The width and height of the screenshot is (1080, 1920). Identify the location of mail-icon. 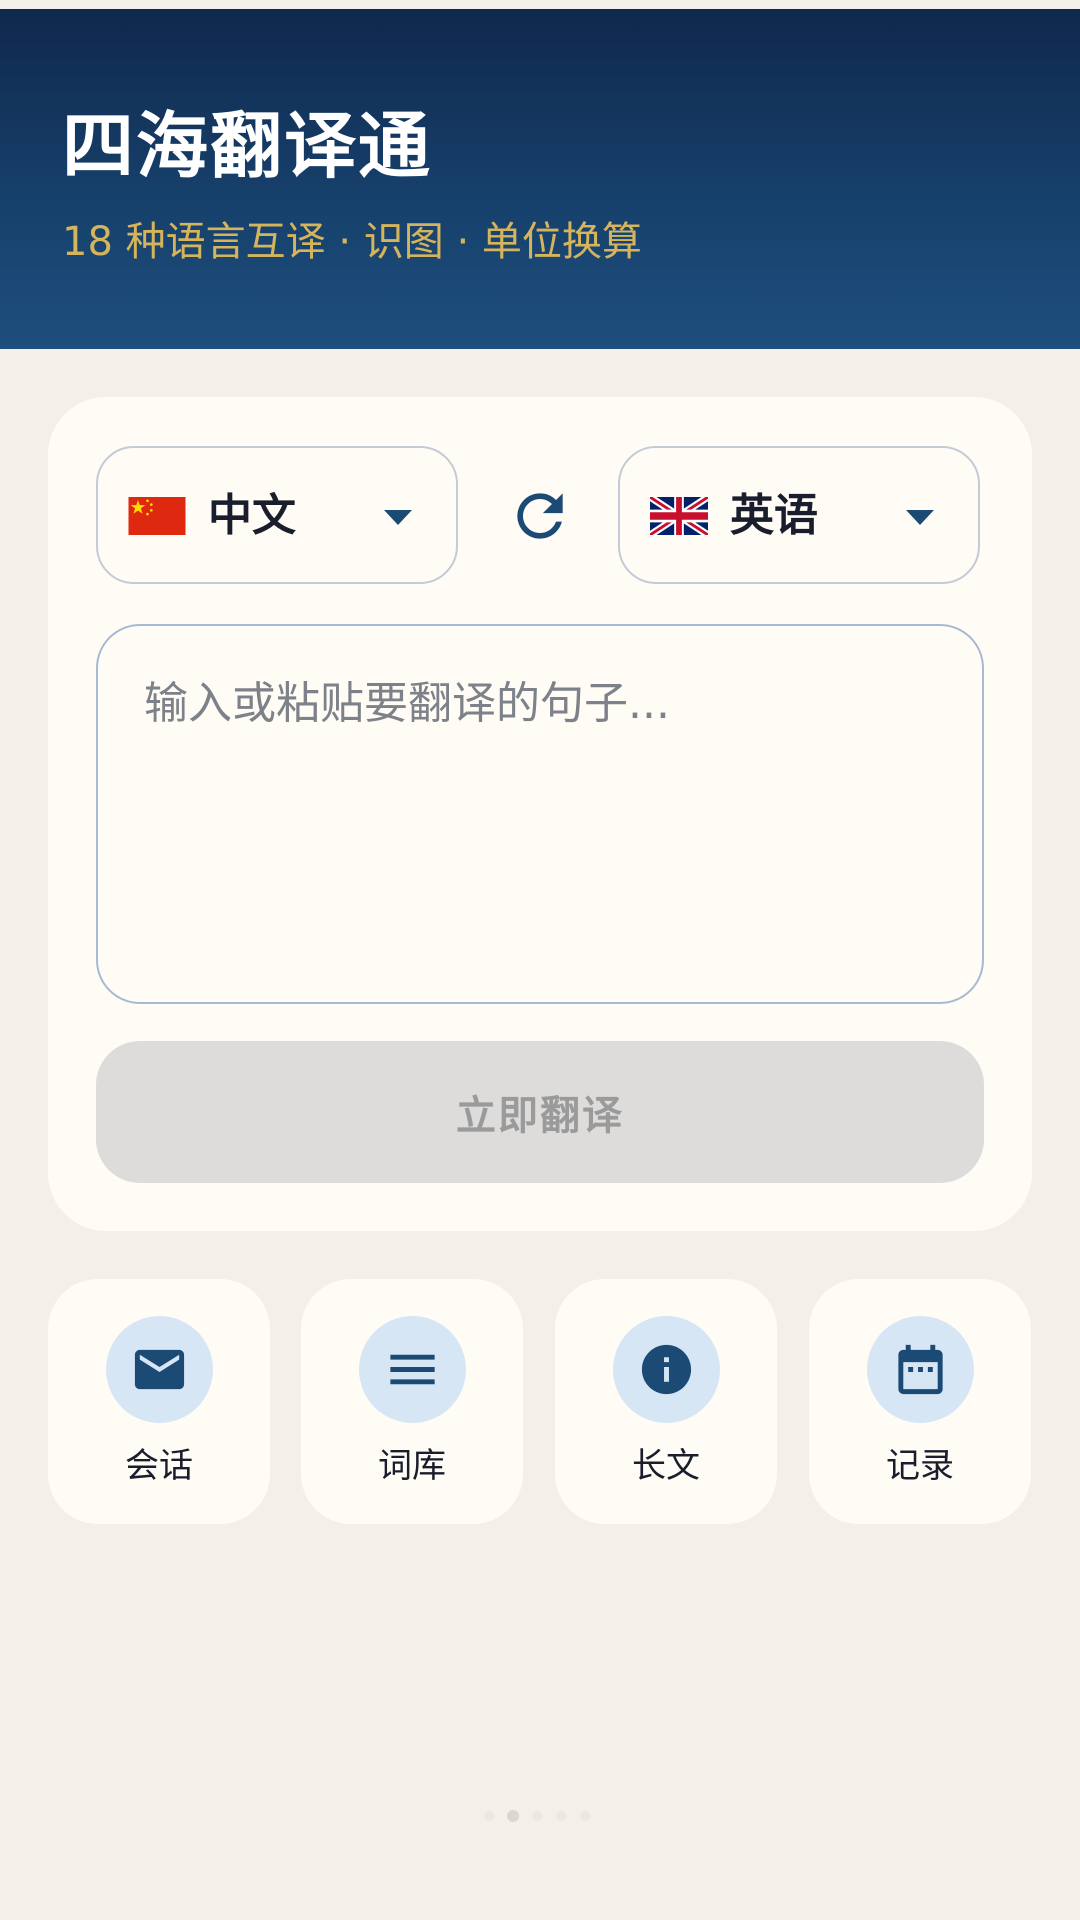
(159, 1369).